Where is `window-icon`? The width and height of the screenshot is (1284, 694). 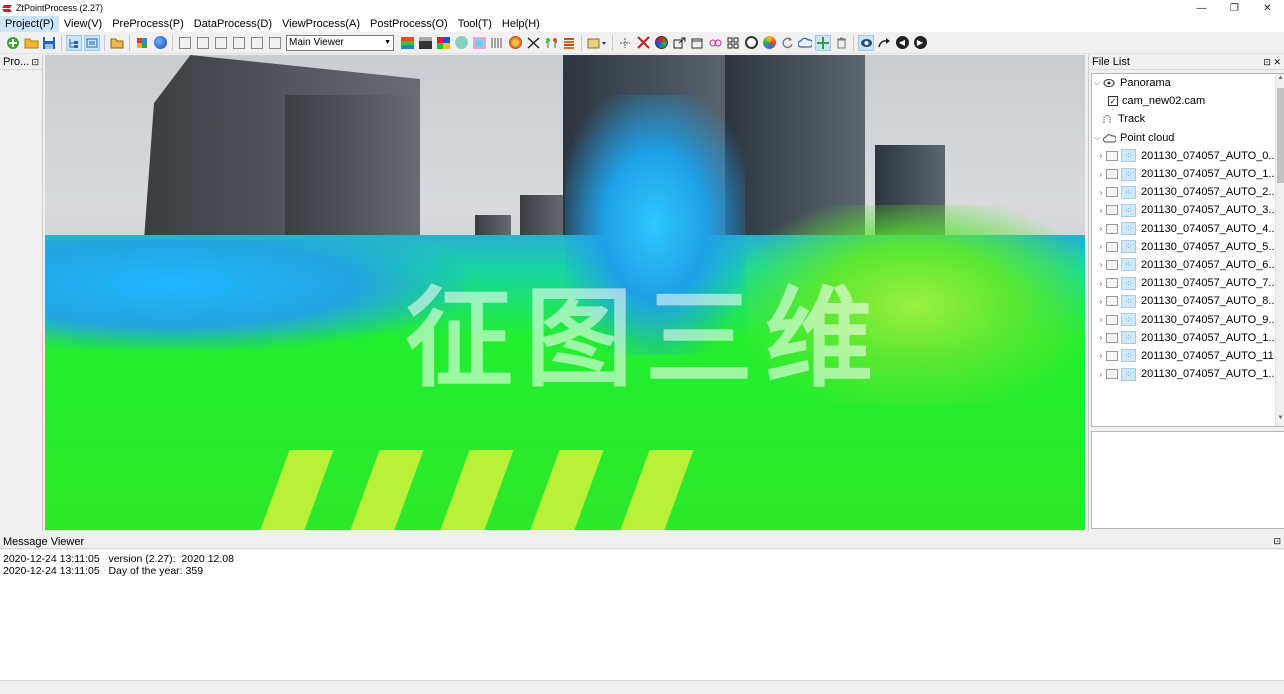 window-icon is located at coordinates (697, 43).